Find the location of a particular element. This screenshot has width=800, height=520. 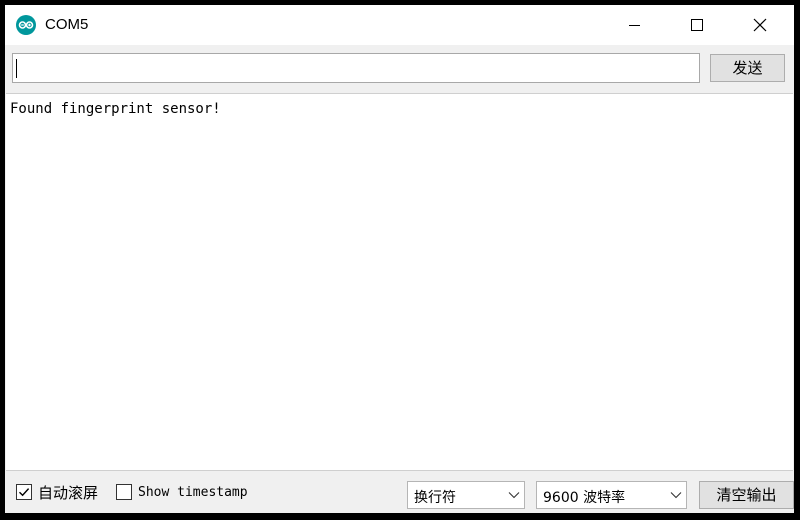

send-bar: 发送 is located at coordinates (399, 69).